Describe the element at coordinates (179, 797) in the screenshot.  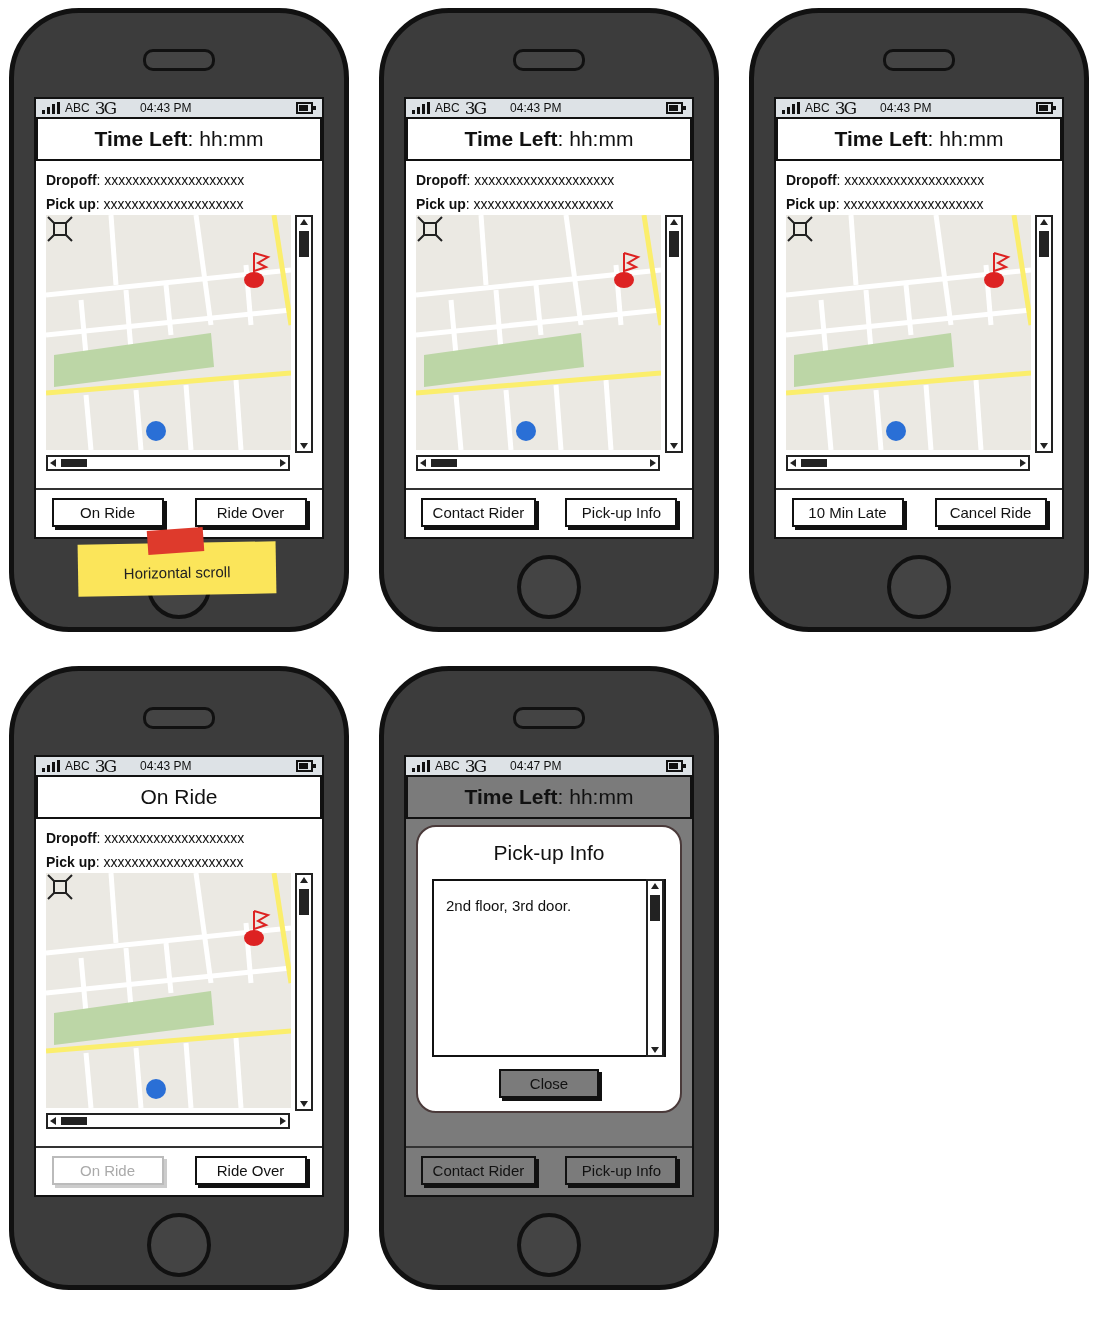
I see `screen-title: On Ride` at that location.